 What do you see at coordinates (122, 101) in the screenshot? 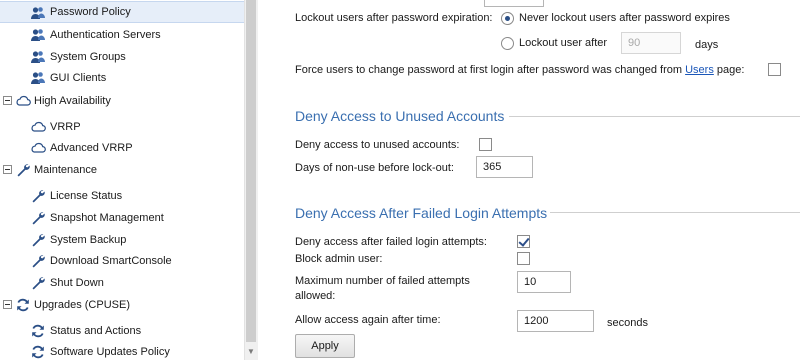
I see `sidebar-item-high-availability: High Availability` at bounding box center [122, 101].